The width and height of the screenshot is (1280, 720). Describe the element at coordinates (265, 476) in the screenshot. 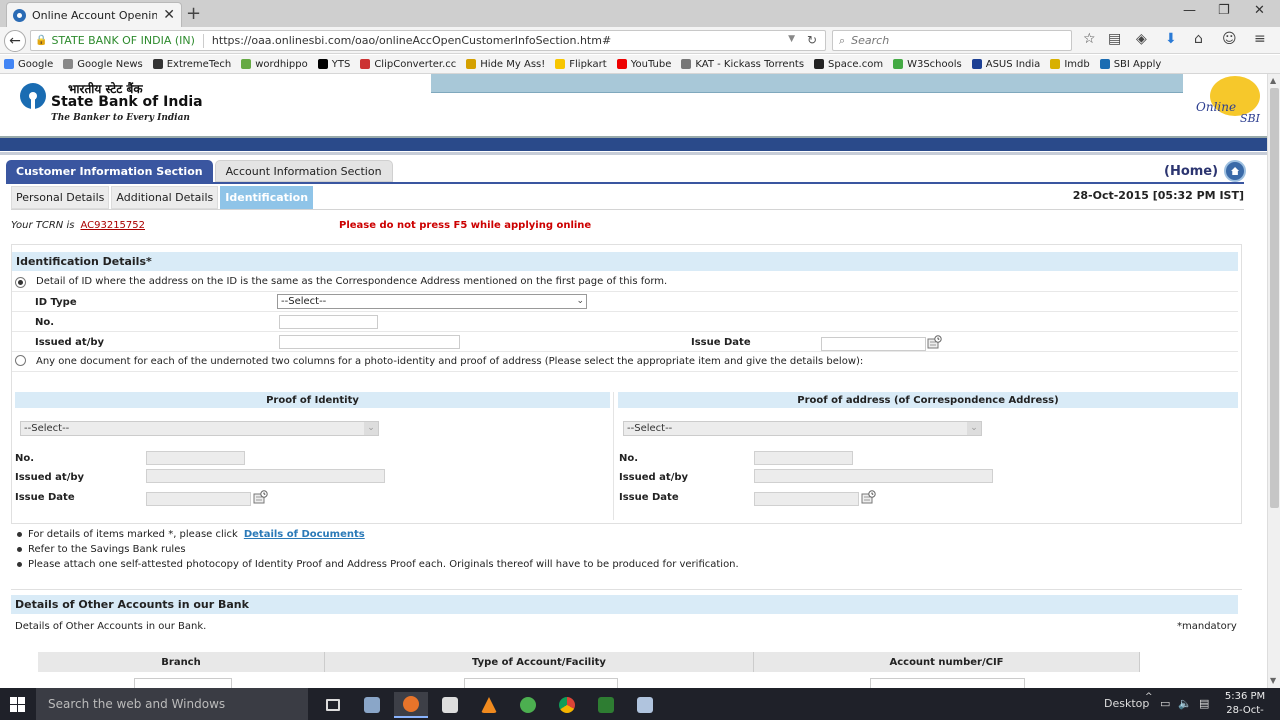

I see `proof-identity-issued-input` at that location.